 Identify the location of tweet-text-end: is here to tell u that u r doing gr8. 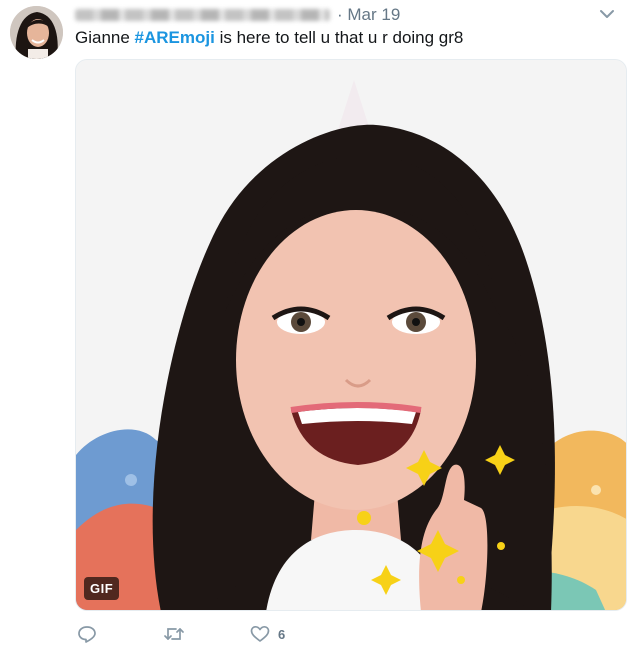
(339, 37).